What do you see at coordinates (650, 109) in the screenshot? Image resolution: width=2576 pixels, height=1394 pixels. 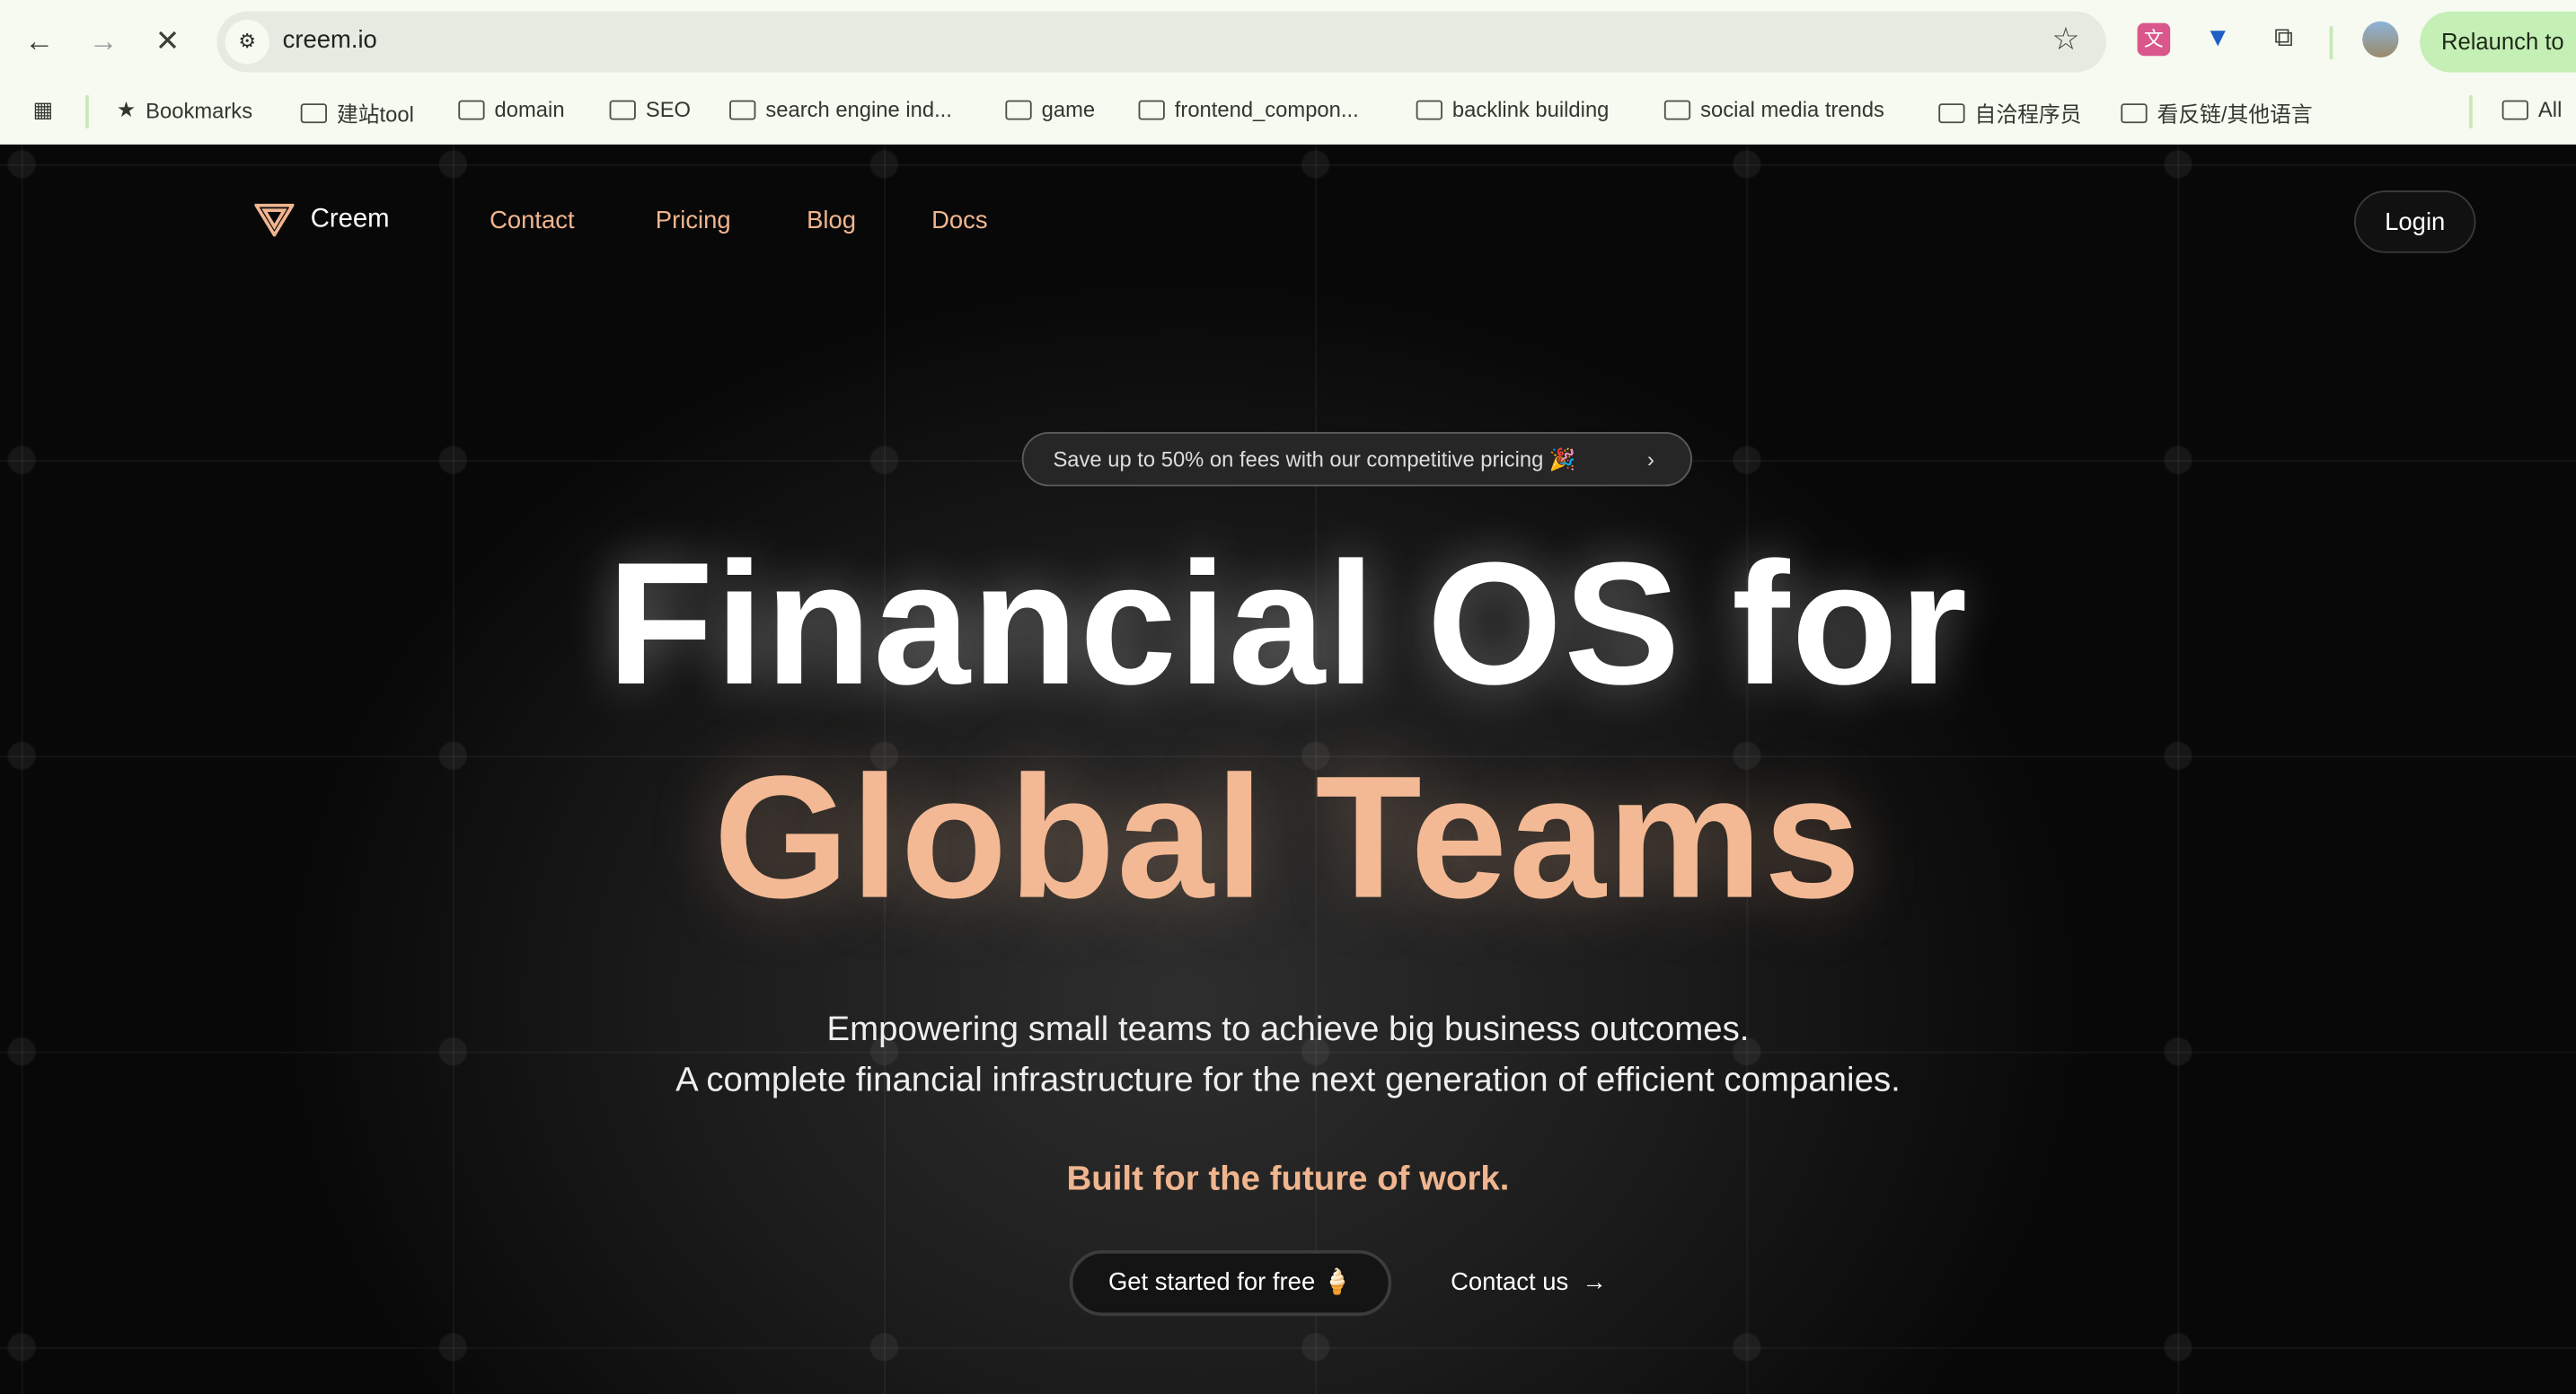 I see `bookmark-folder: SEO` at bounding box center [650, 109].